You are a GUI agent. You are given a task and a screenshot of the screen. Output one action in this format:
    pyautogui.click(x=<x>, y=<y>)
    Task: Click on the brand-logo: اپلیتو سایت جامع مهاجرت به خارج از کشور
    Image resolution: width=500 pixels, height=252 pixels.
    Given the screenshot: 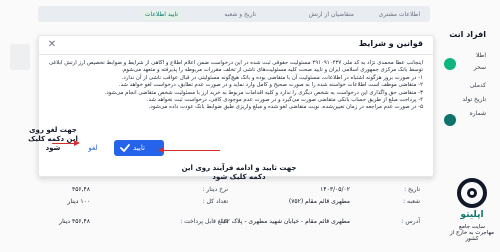 What is the action you would take?
    pyautogui.click(x=472, y=211)
    